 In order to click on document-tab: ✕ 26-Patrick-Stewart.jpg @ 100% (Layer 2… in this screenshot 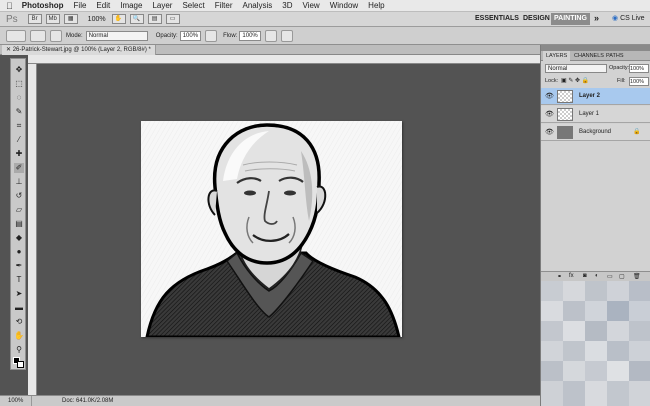, I will do `click(79, 50)`.